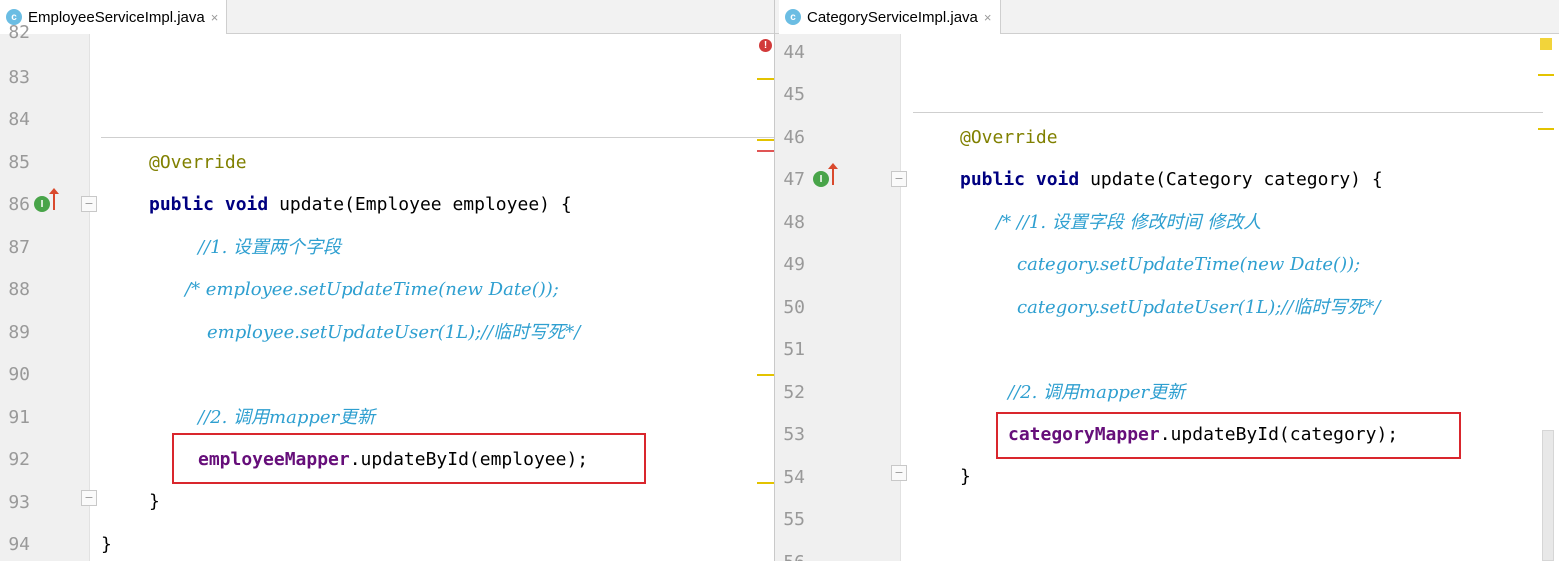 The image size is (1559, 561). What do you see at coordinates (19, 32) in the screenshot?
I see `line-number: 82` at bounding box center [19, 32].